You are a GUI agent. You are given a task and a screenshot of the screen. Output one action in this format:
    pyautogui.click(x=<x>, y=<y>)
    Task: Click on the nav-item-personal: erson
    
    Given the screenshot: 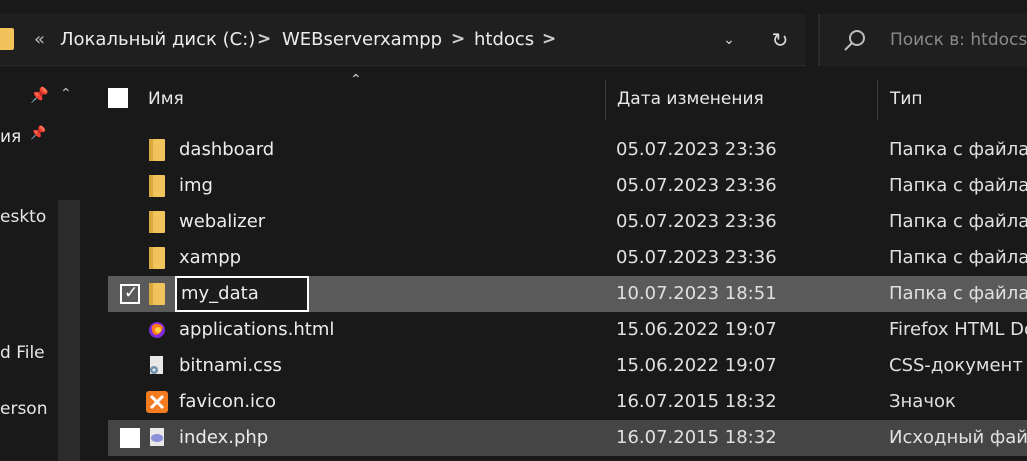 What is the action you would take?
    pyautogui.click(x=28, y=409)
    